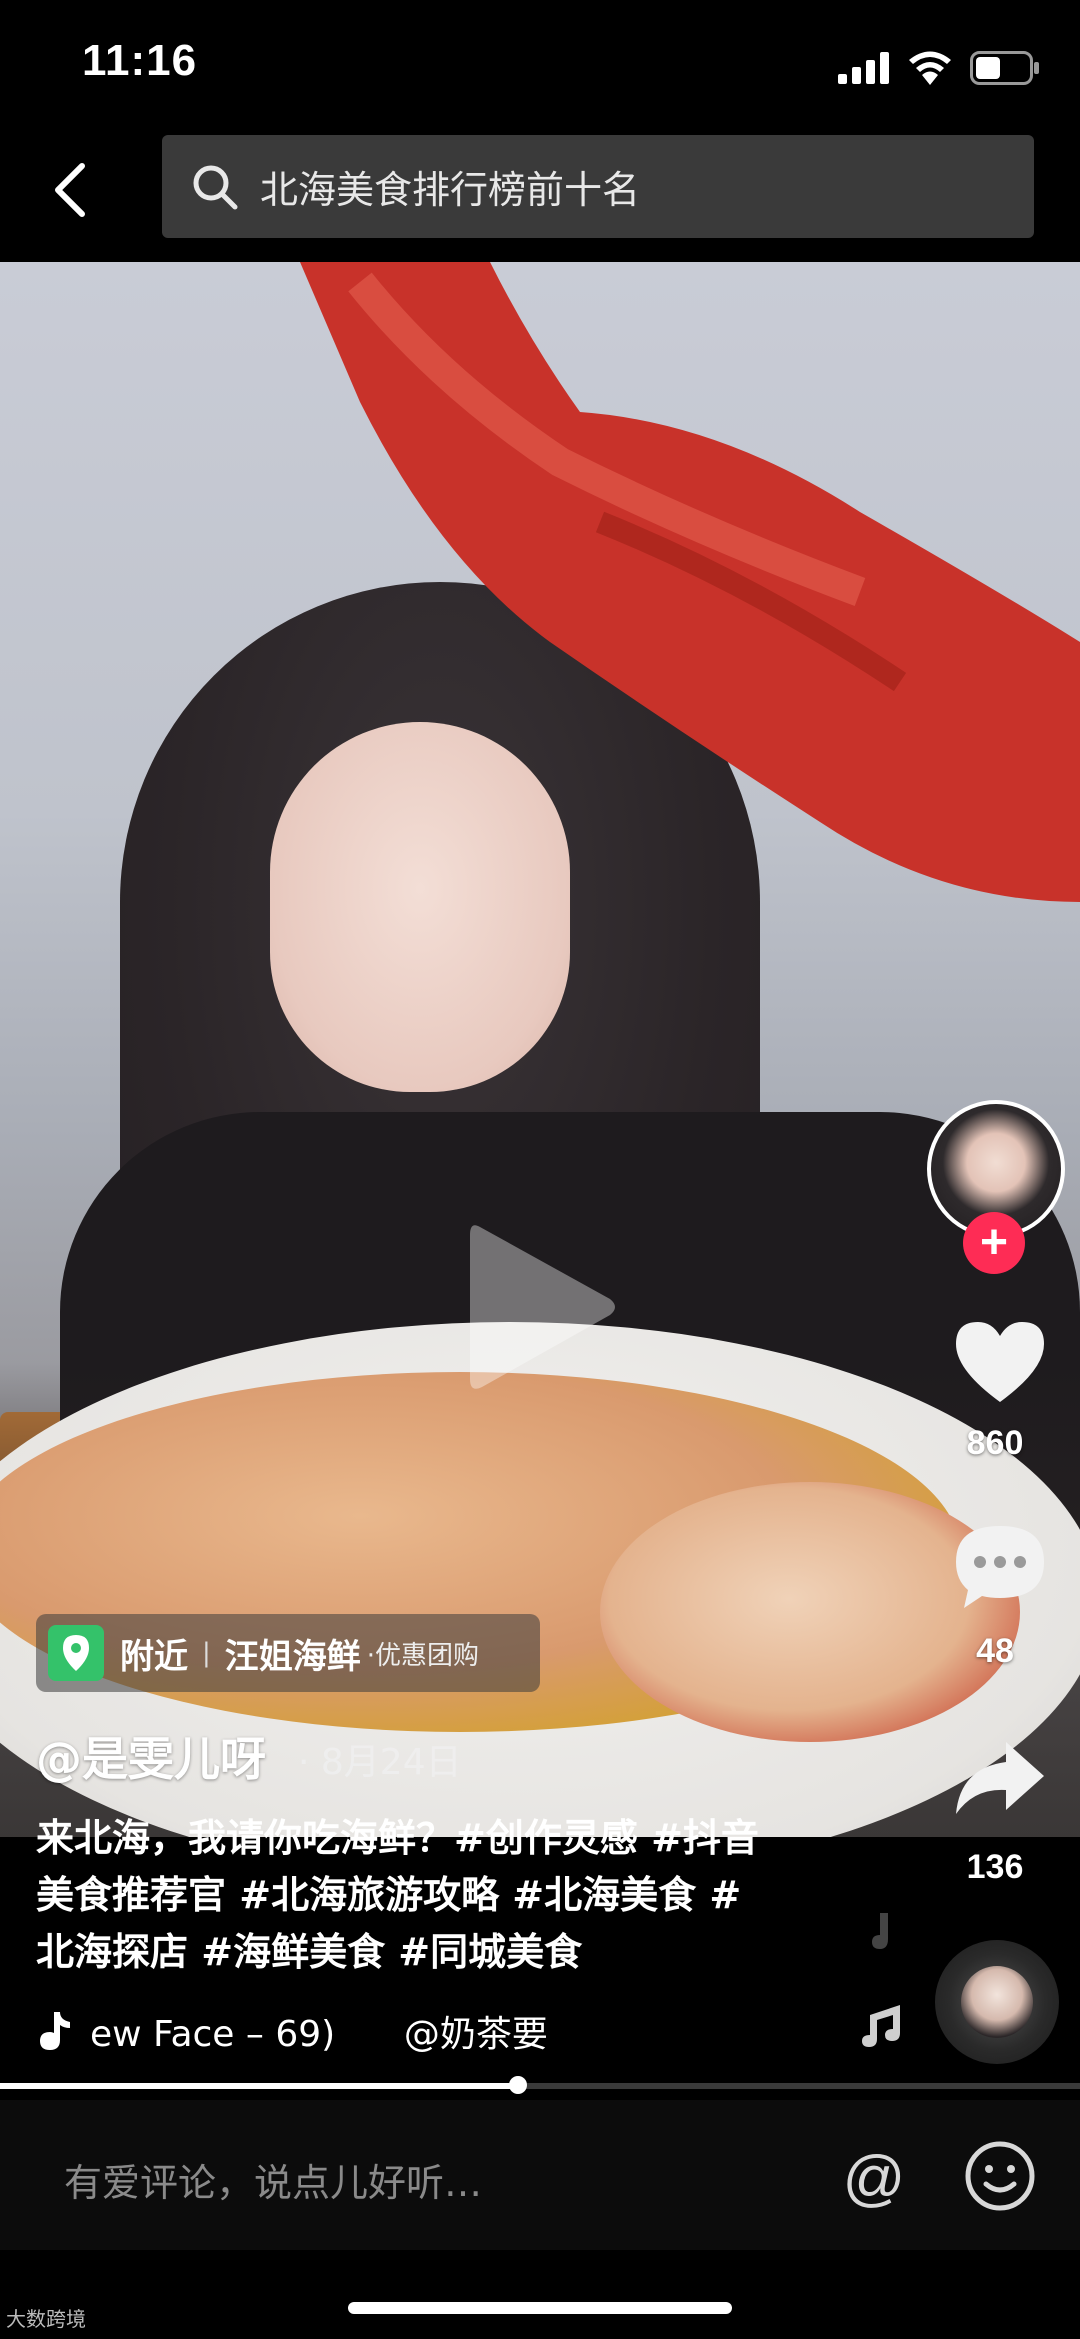  I want to click on location-chip: 附近 | 汪姐海鲜 ·优惠团购, so click(288, 1653).